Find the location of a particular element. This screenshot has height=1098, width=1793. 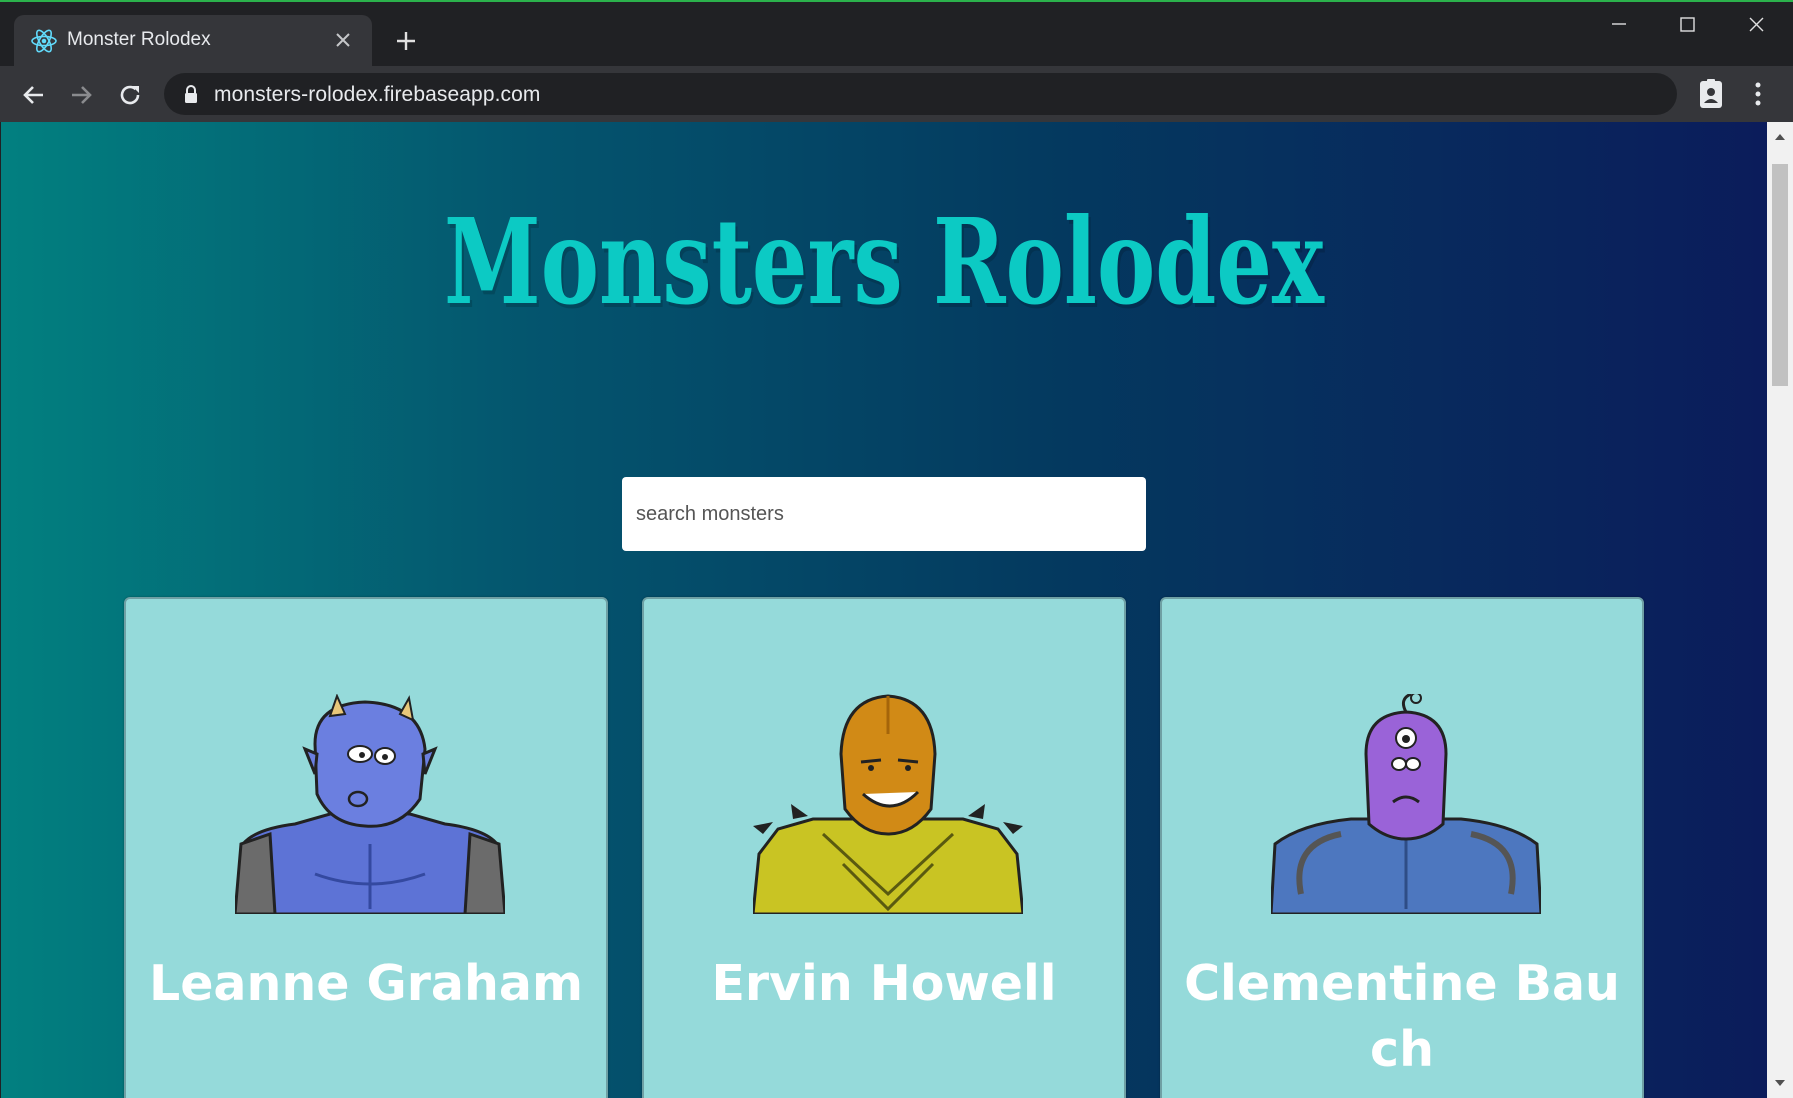

monster-card: Ervin Howell is located at coordinates (884, 847).